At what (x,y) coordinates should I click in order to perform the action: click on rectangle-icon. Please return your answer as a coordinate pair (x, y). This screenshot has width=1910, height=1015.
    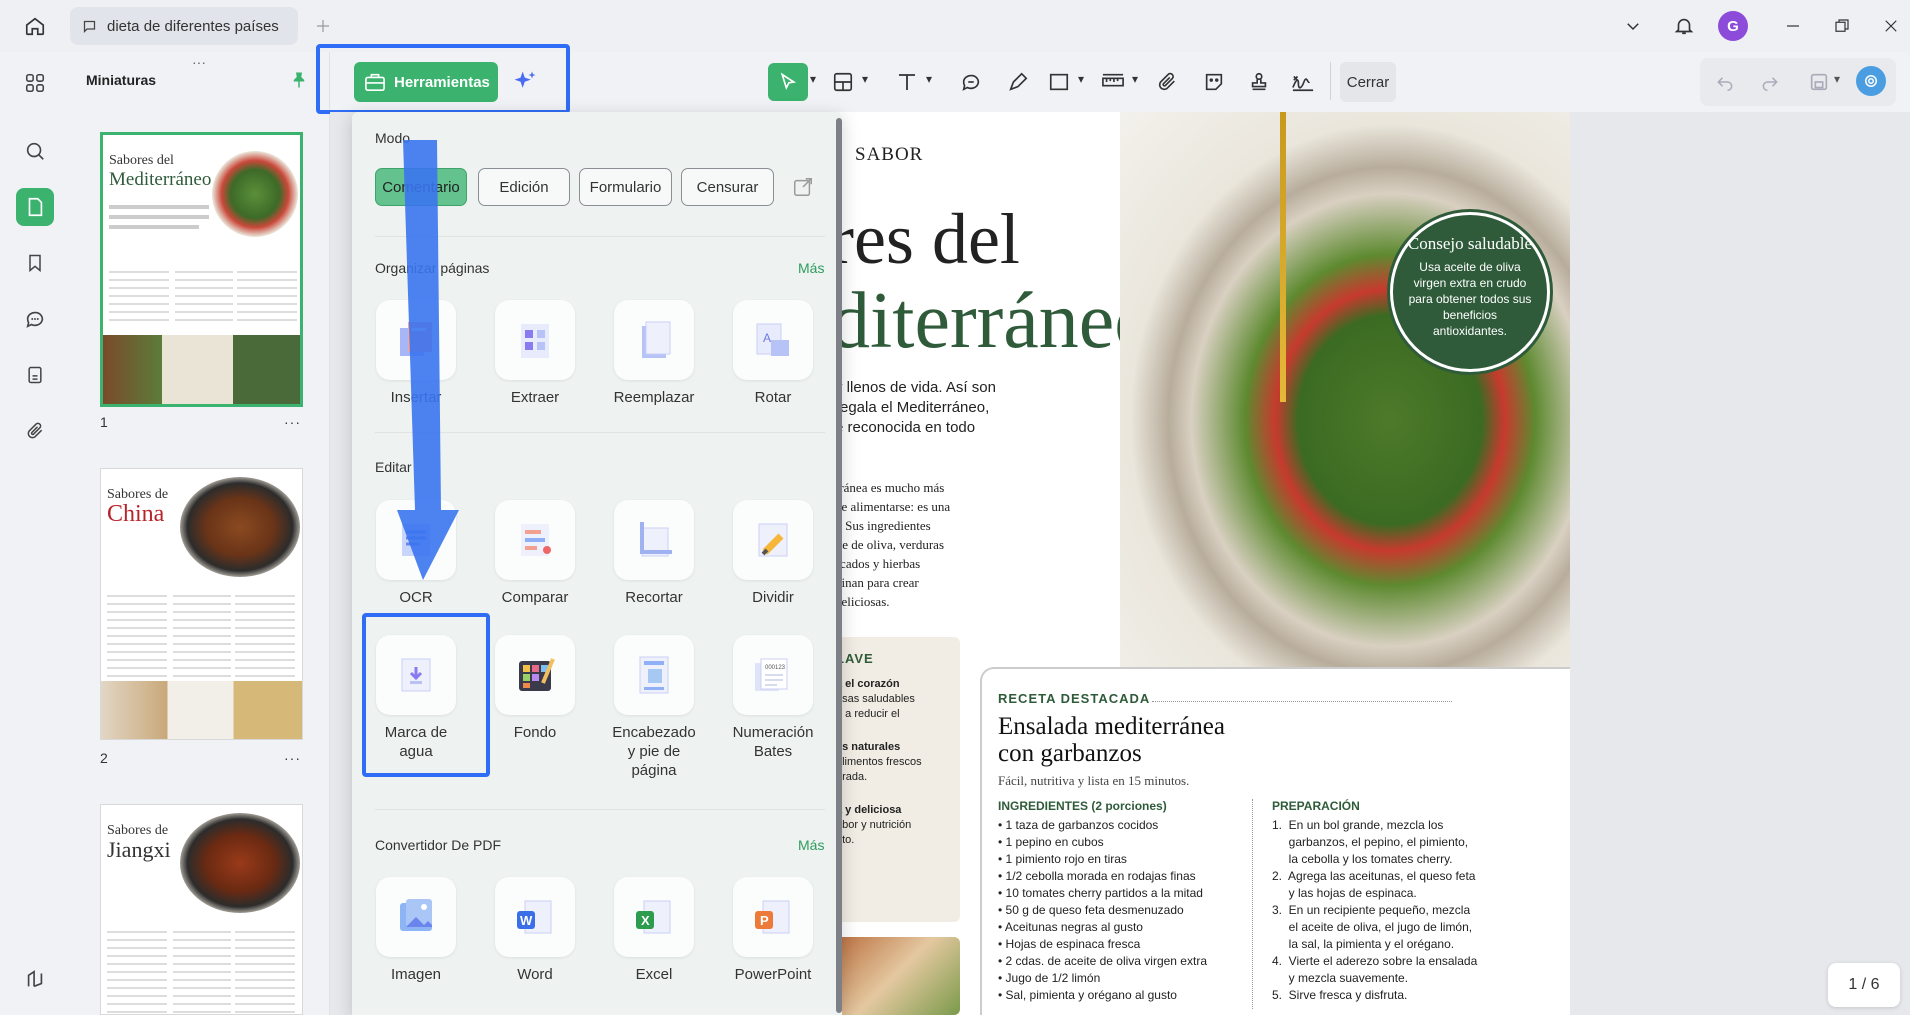
    Looking at the image, I should click on (1059, 82).